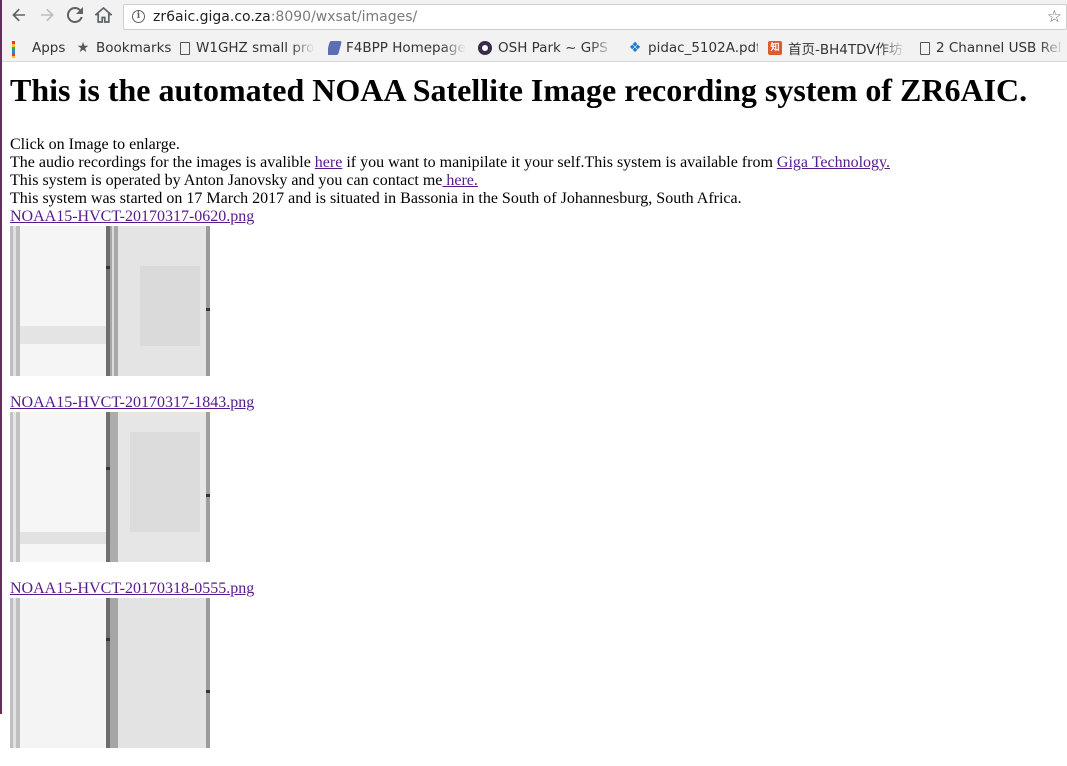  Describe the element at coordinates (19, 49) in the screenshot. I see `apps-grid-icon` at that location.